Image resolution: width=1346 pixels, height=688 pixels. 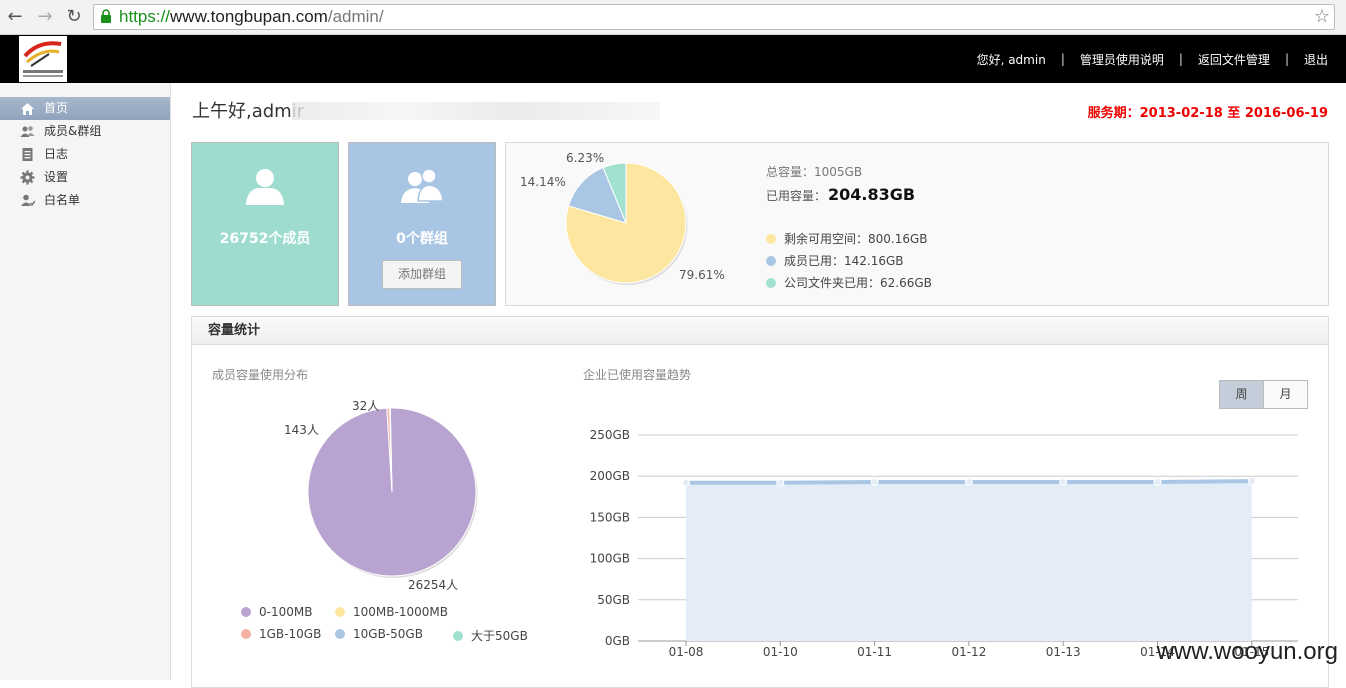 What do you see at coordinates (27, 109) in the screenshot?
I see `home-icon` at bounding box center [27, 109].